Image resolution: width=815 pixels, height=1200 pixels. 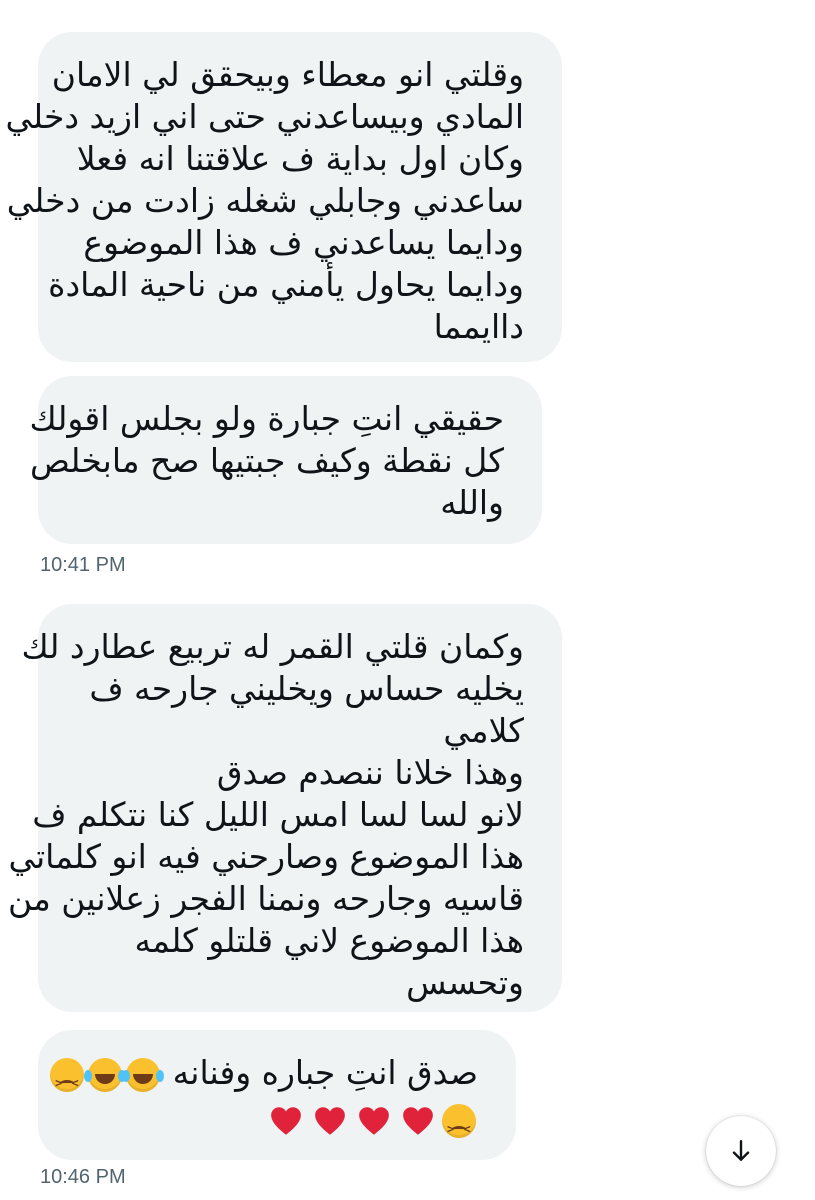 I want to click on message-line: وهذا خلانا ننصدم صدق, so click(x=370, y=772).